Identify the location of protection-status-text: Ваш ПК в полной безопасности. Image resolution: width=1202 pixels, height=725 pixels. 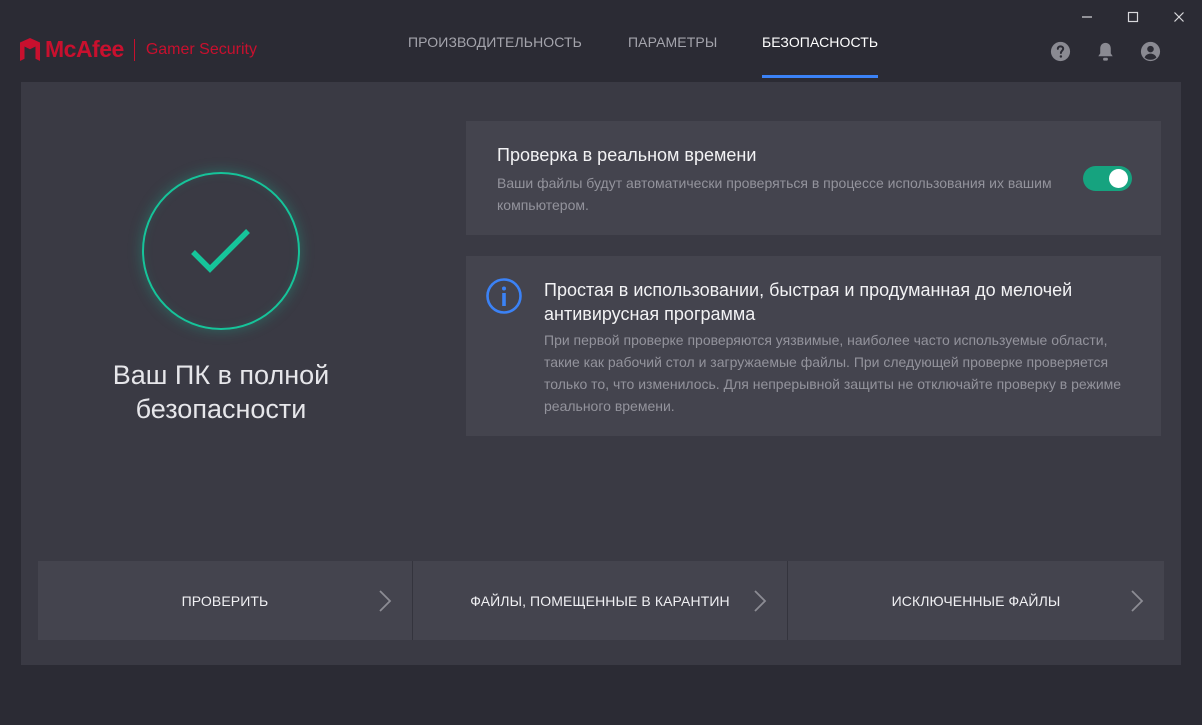
(221, 392).